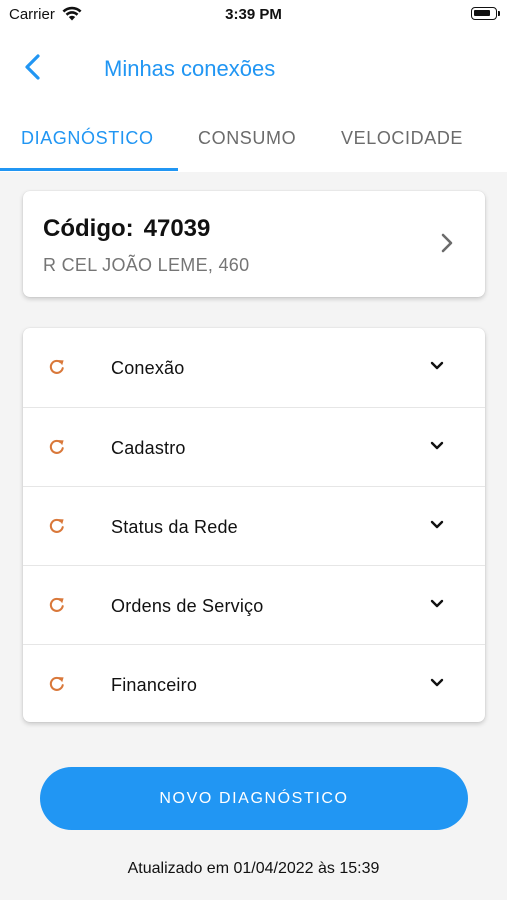 This screenshot has width=507, height=900. I want to click on diagnostic-label: Status da Rede, so click(174, 527).